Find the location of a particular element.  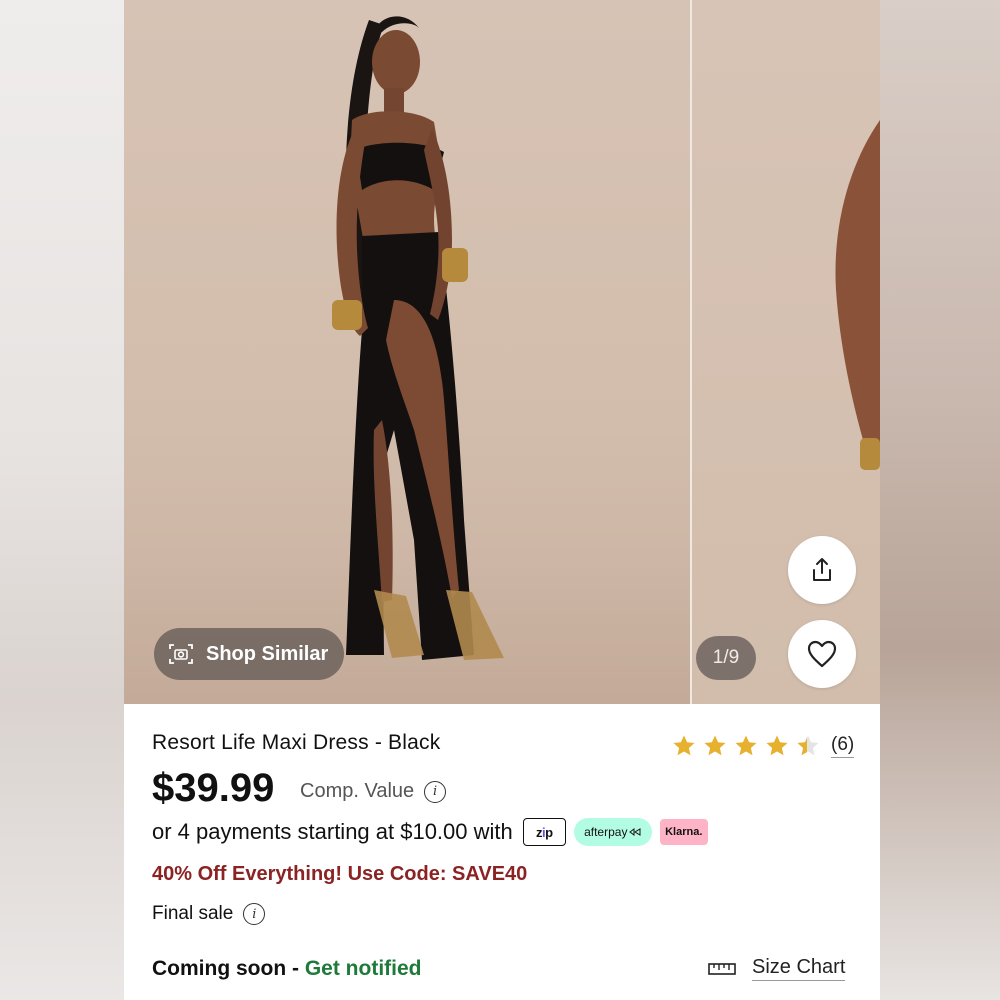

product-price: $39.99 is located at coordinates (213, 788).